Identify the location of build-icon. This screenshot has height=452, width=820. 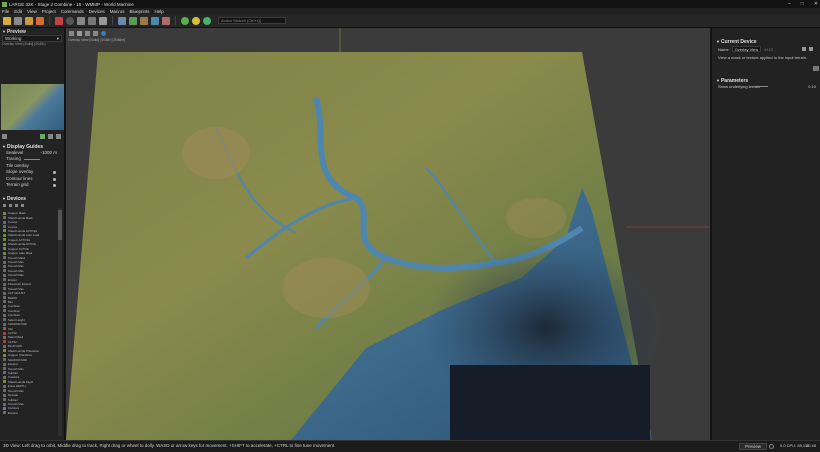
(185, 20).